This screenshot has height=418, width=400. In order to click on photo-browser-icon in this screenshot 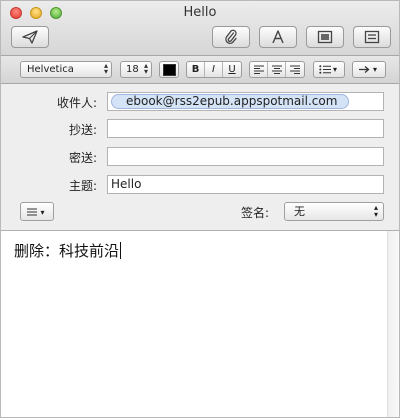, I will do `click(325, 37)`.